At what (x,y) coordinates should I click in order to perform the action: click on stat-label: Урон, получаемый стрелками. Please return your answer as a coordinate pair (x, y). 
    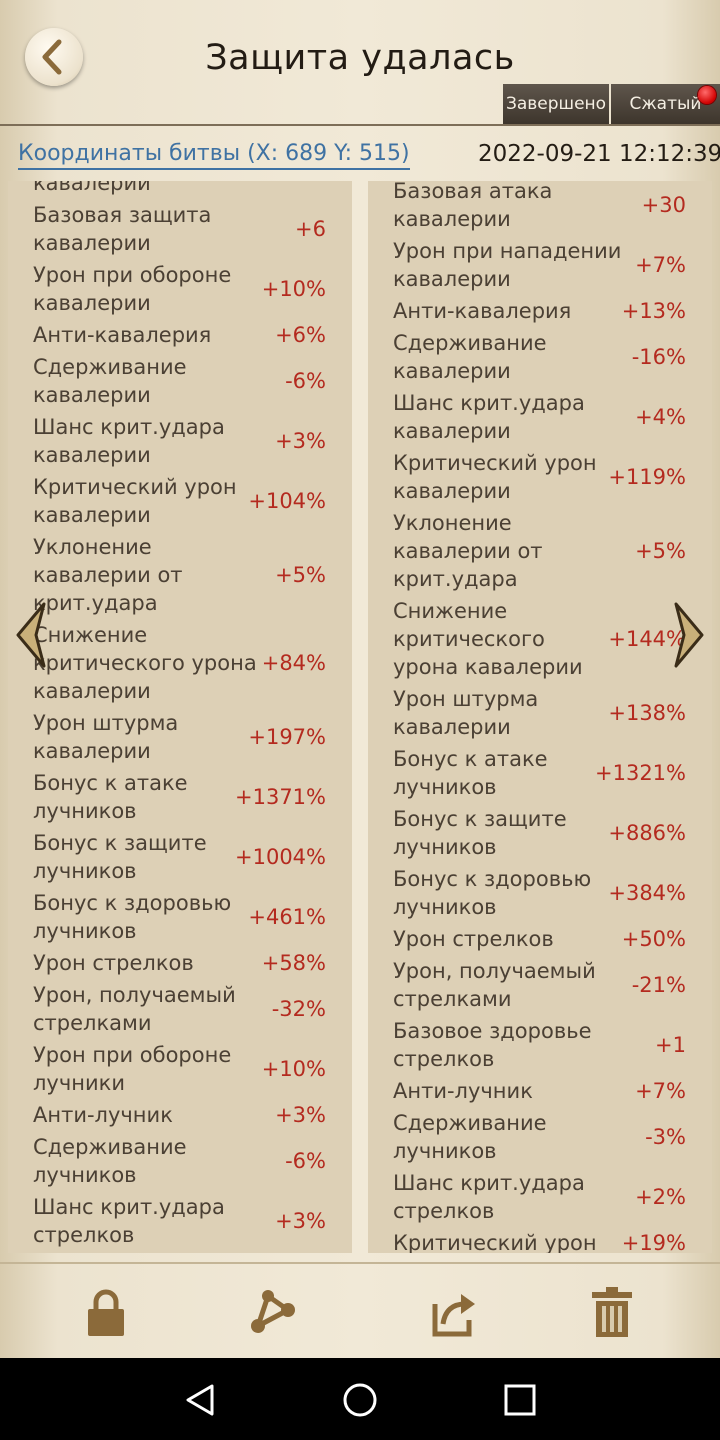
    Looking at the image, I should click on (494, 985).